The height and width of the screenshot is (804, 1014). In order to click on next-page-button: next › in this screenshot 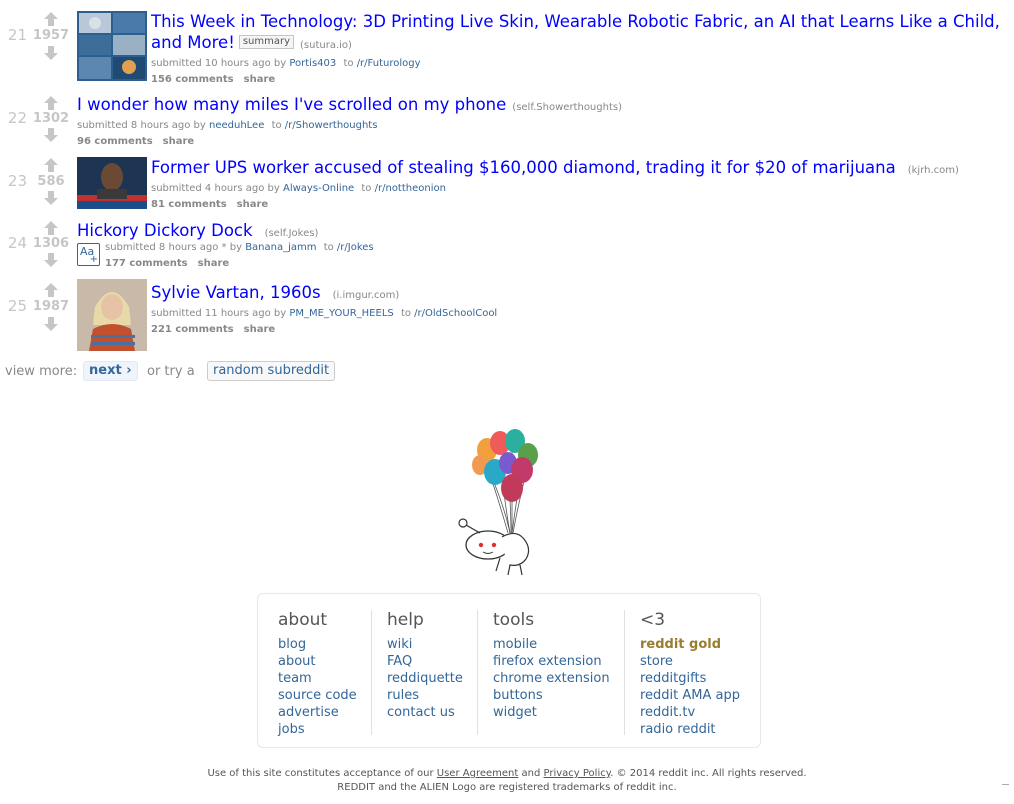, I will do `click(110, 371)`.